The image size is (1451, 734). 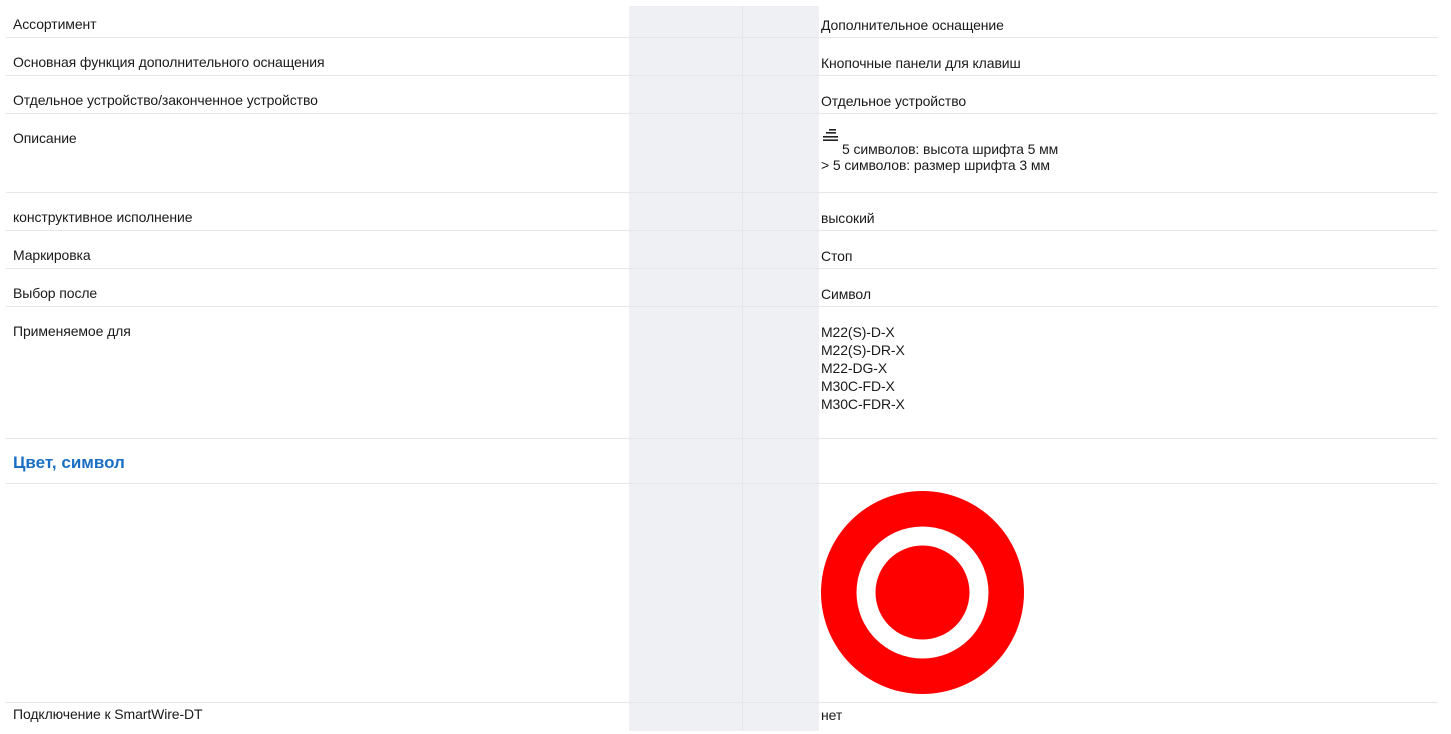 I want to click on row-label: Ассортимент, so click(x=55, y=24).